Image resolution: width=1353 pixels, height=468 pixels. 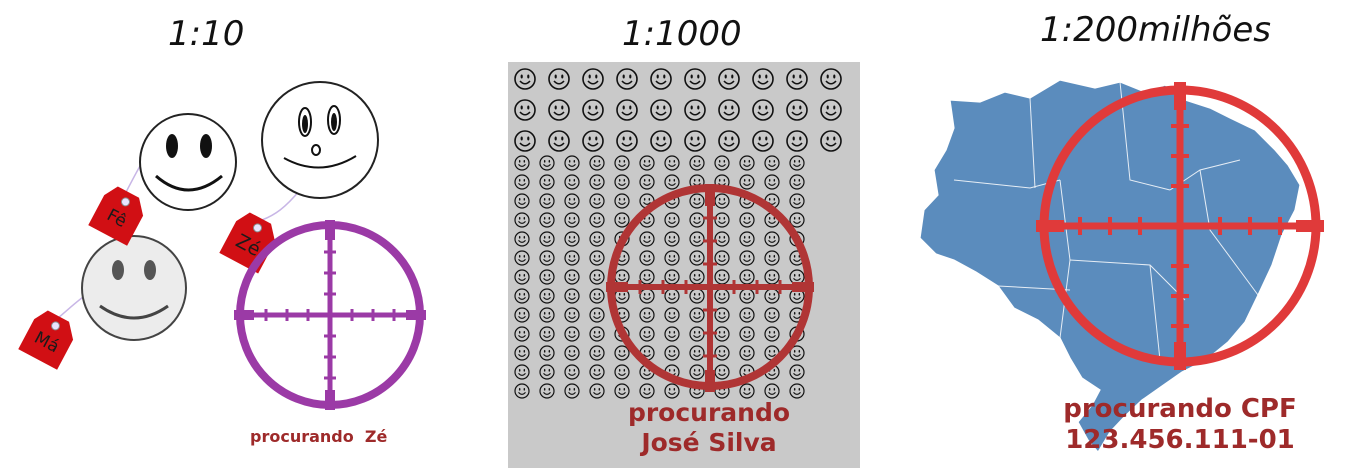 I want to click on smiley-face-icon-fe, so click(x=188, y=162).